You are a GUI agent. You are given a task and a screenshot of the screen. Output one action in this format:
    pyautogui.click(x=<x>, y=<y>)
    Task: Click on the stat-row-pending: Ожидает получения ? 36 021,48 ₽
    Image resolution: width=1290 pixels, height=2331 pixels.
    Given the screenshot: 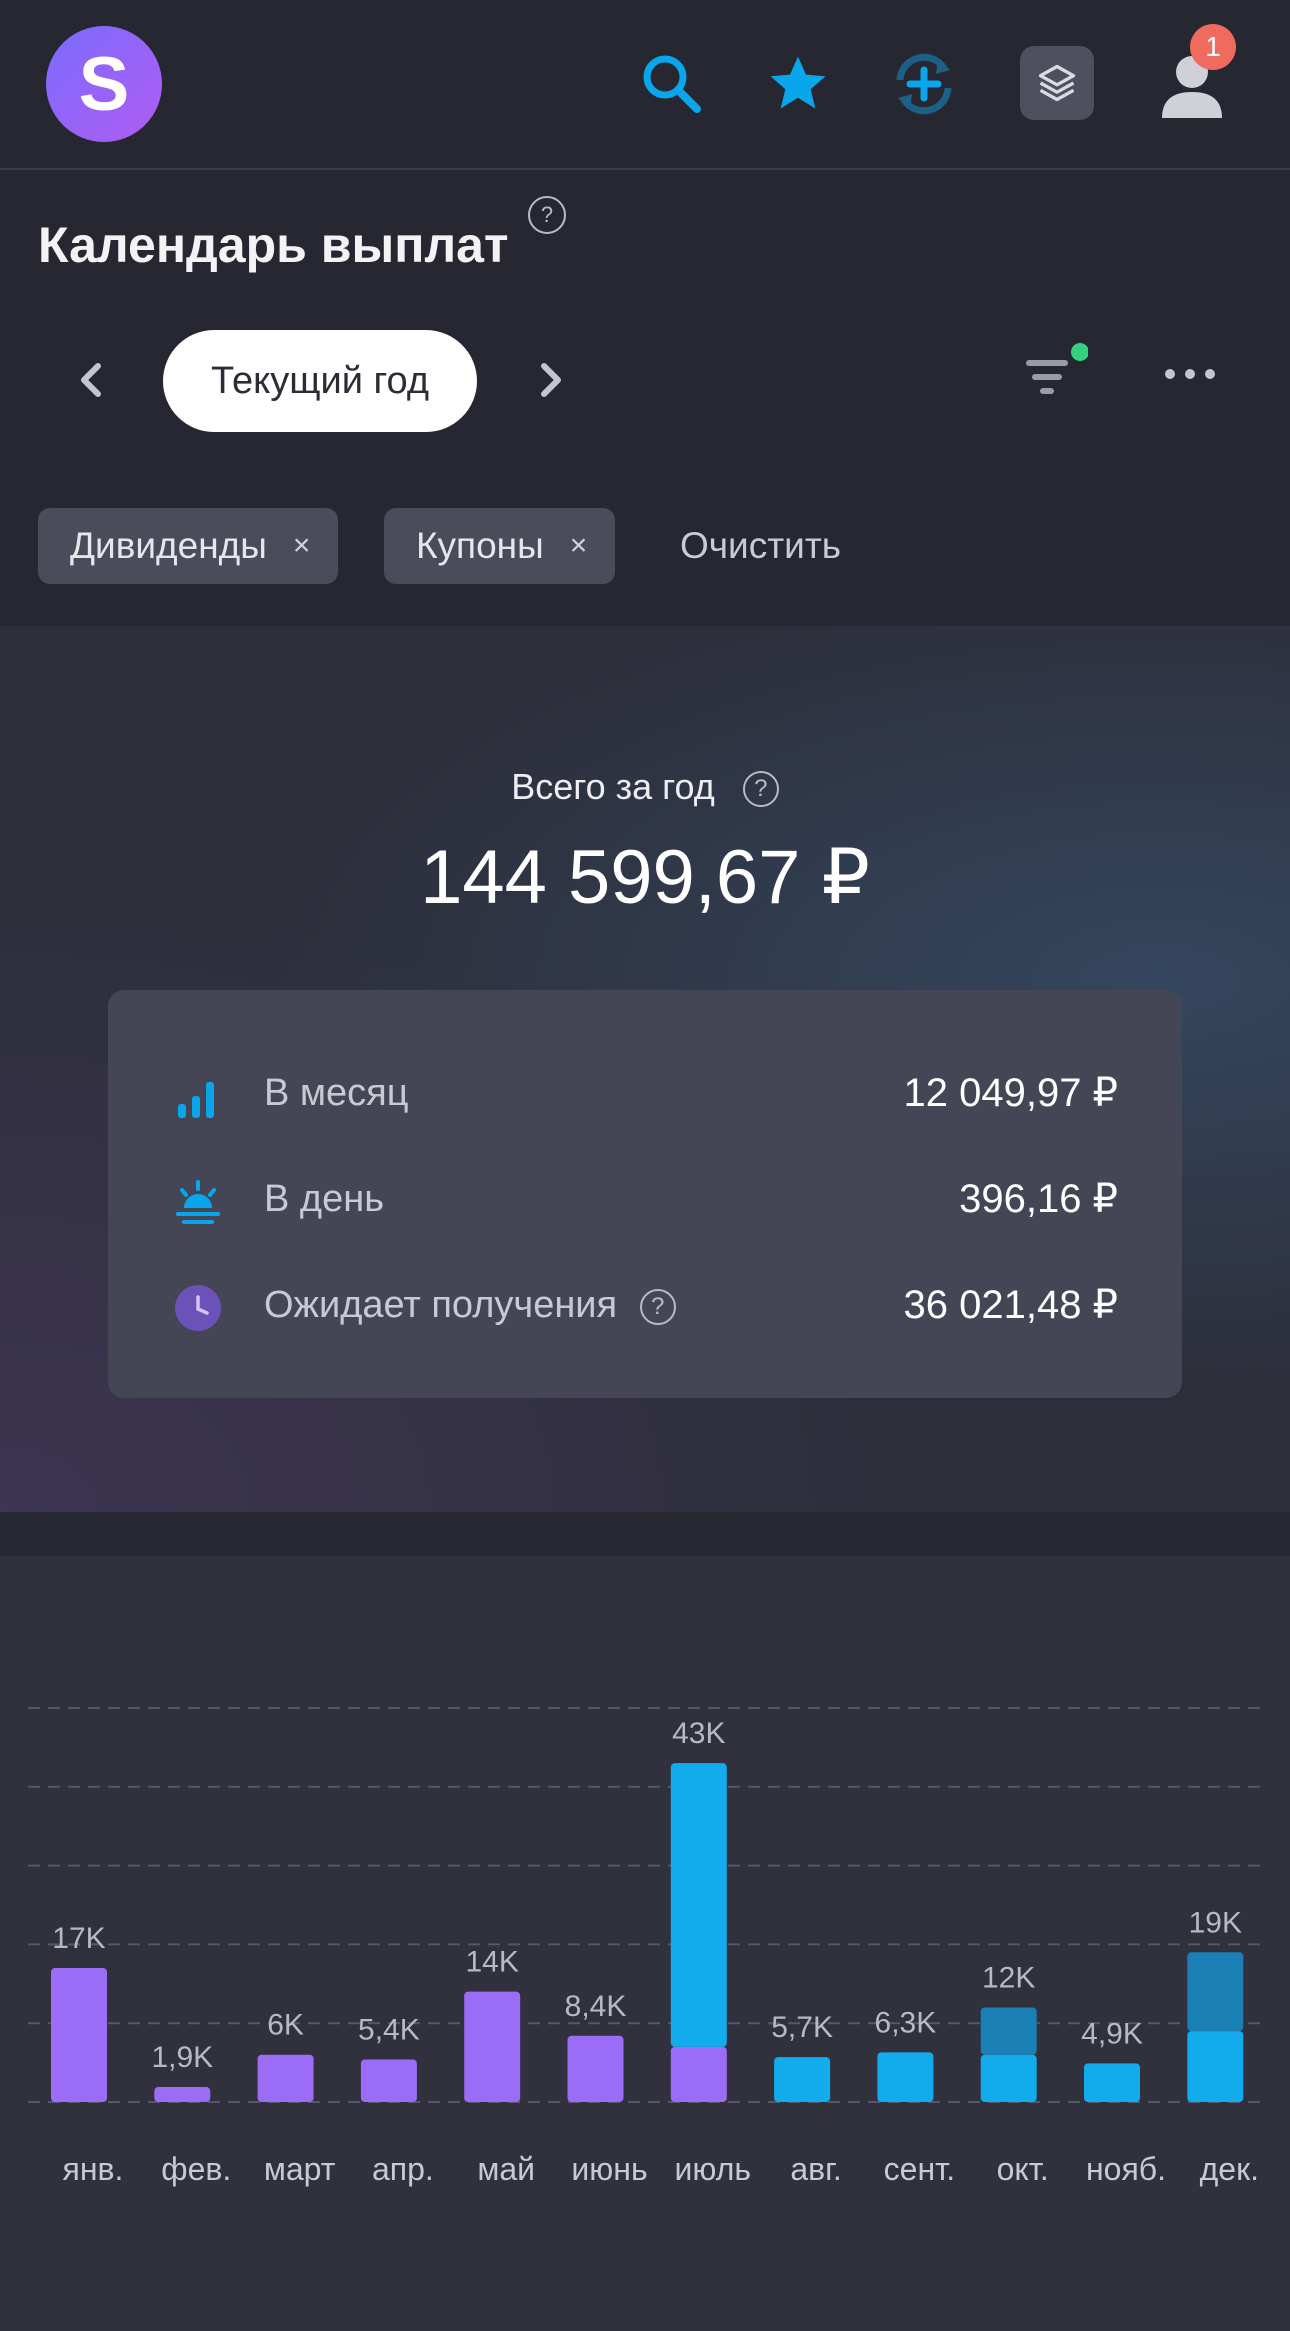 What is the action you would take?
    pyautogui.click(x=645, y=1306)
    